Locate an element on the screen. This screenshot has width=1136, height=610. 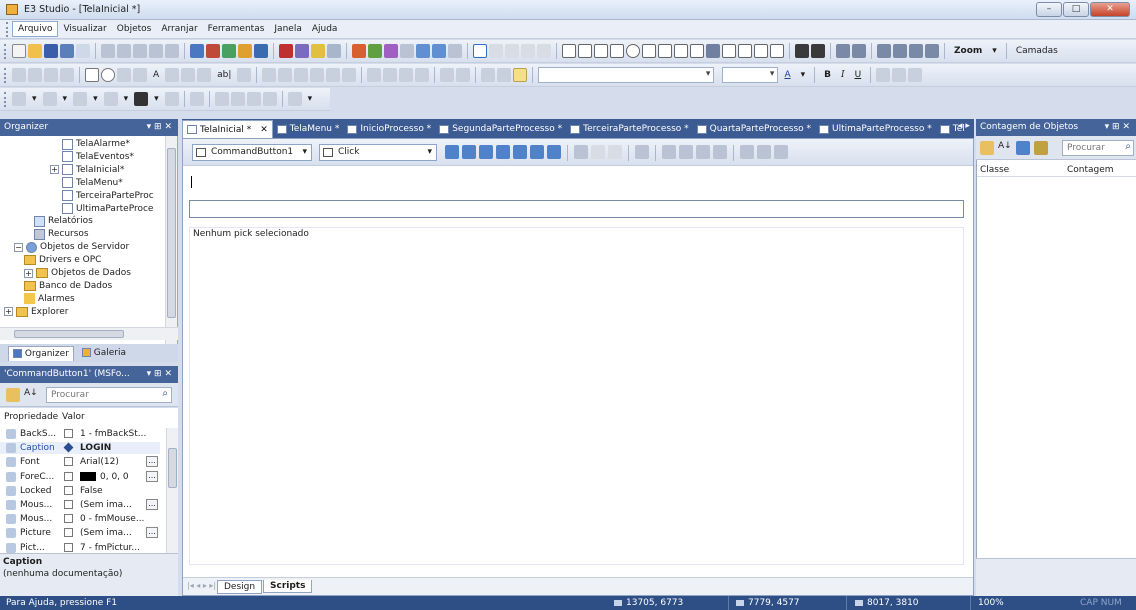
screen-icon is located at coordinates (197, 51).